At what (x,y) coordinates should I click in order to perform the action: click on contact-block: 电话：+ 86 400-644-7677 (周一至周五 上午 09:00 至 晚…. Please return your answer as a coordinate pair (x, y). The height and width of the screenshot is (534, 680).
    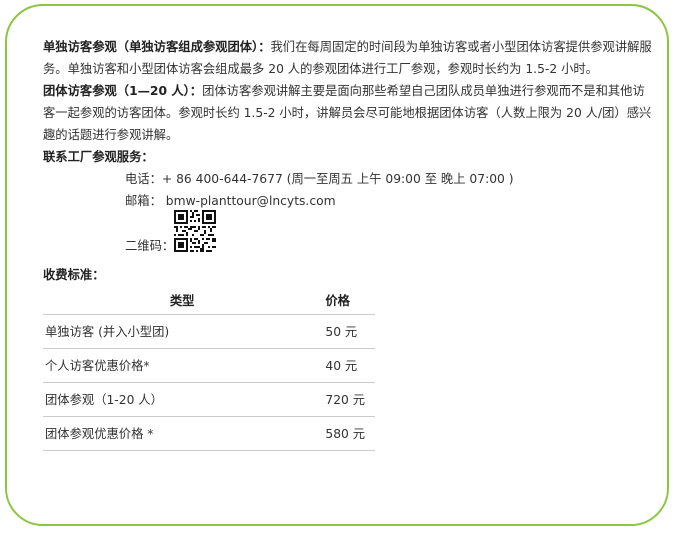
    Looking at the image, I should click on (349, 211).